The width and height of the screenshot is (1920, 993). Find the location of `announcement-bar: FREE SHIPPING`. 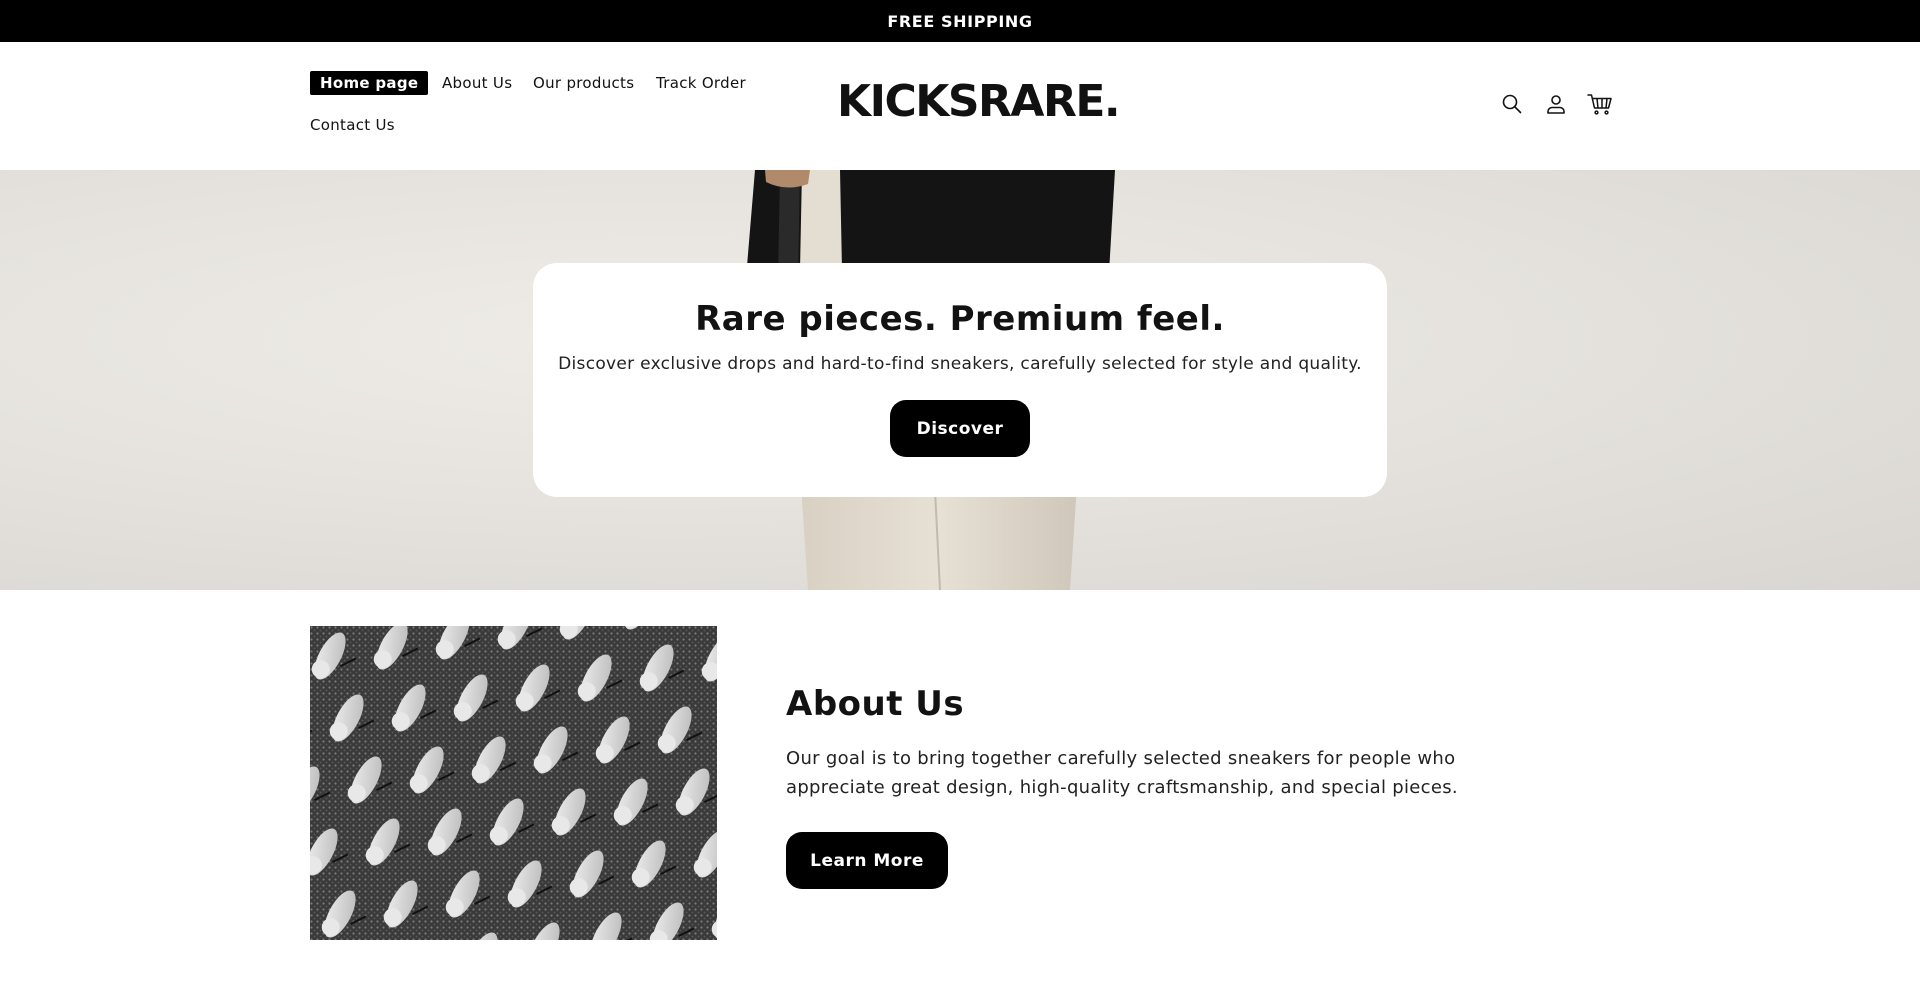

announcement-bar: FREE SHIPPING is located at coordinates (960, 21).